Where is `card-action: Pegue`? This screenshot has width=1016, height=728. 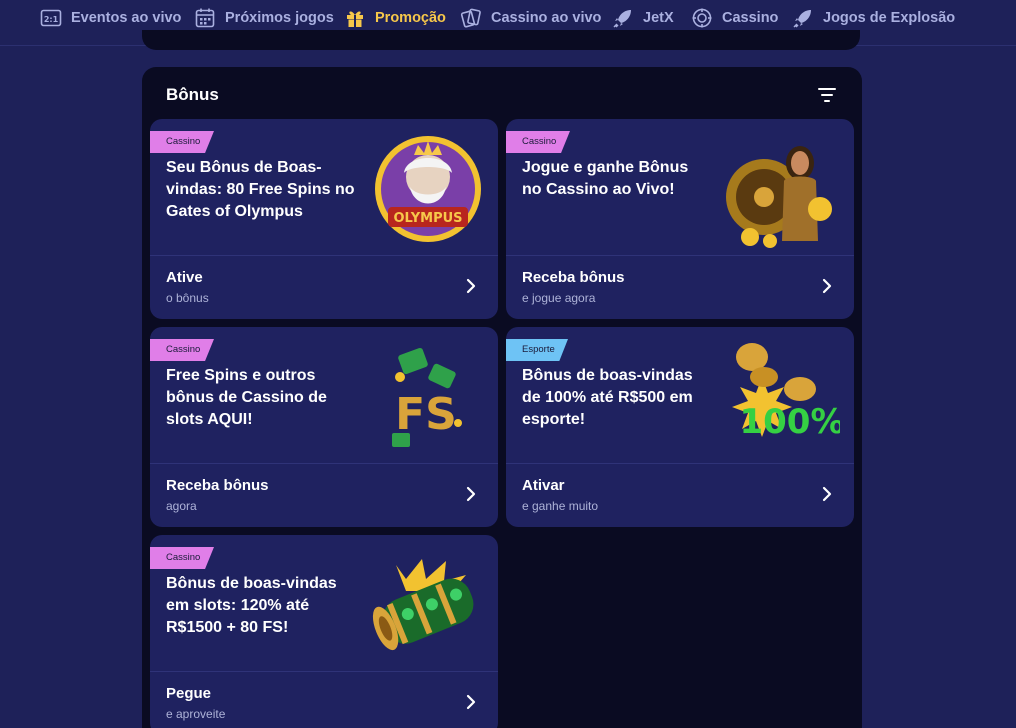 card-action: Pegue is located at coordinates (189, 693).